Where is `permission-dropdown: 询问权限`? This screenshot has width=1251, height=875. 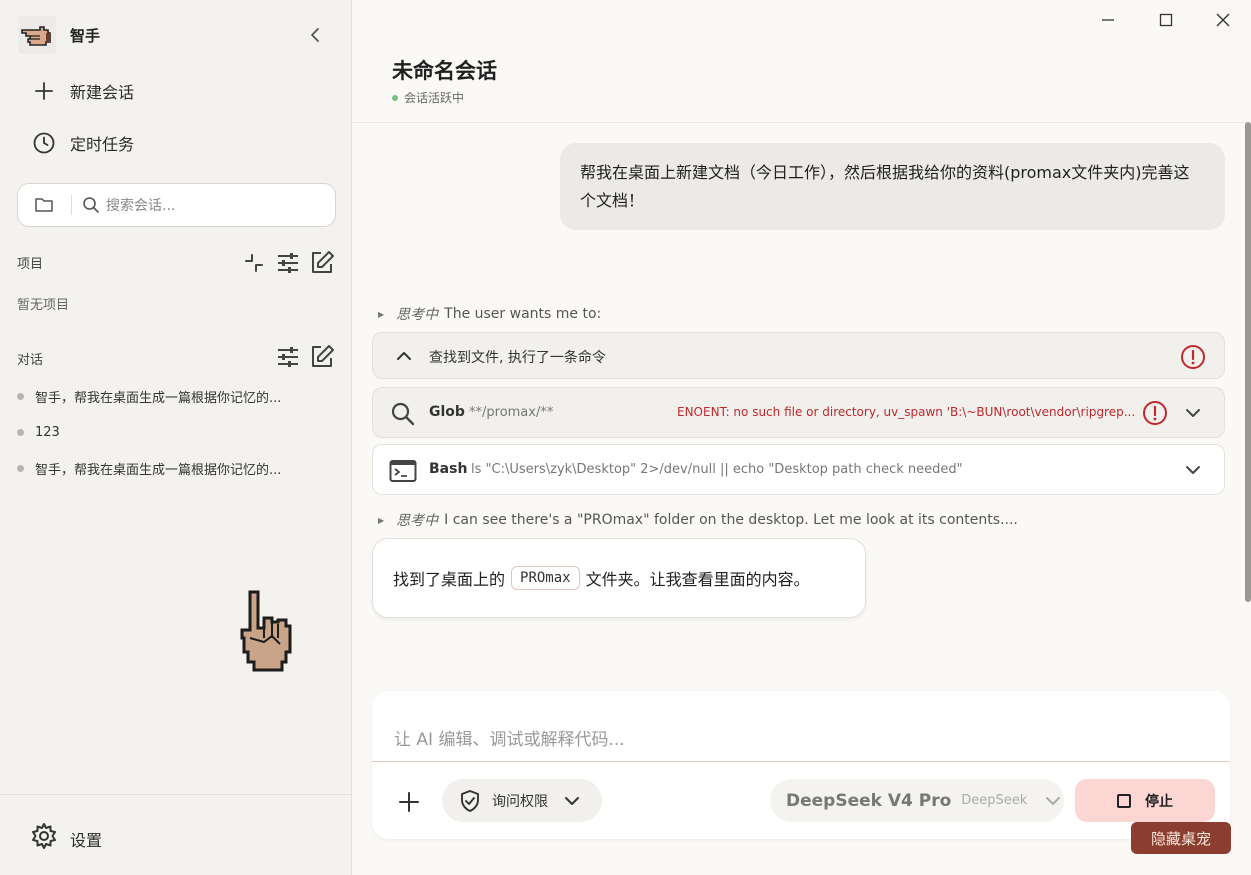
permission-dropdown: 询问权限 is located at coordinates (522, 800).